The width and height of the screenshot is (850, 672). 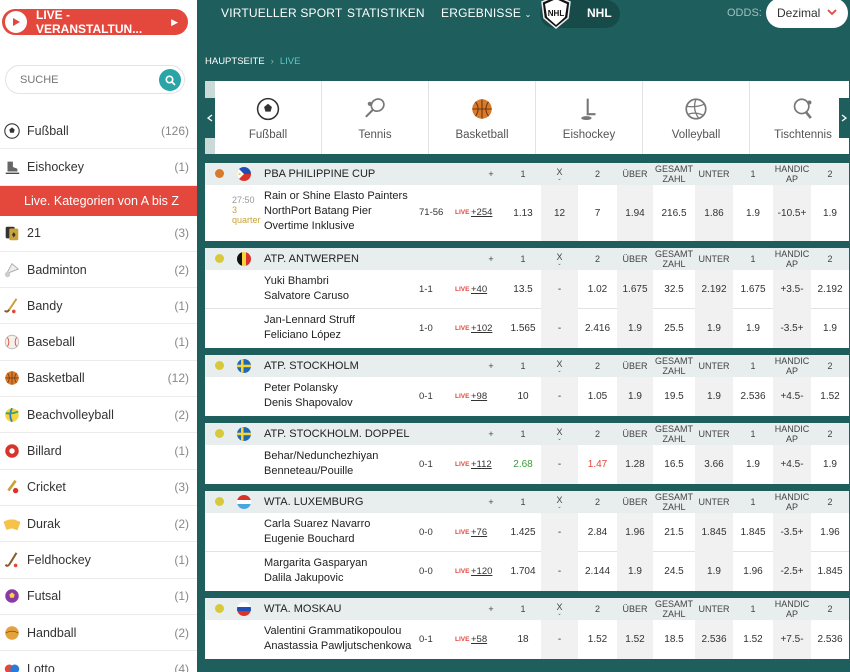 I want to click on odd-cell-over: 1.28, so click(x=635, y=464).